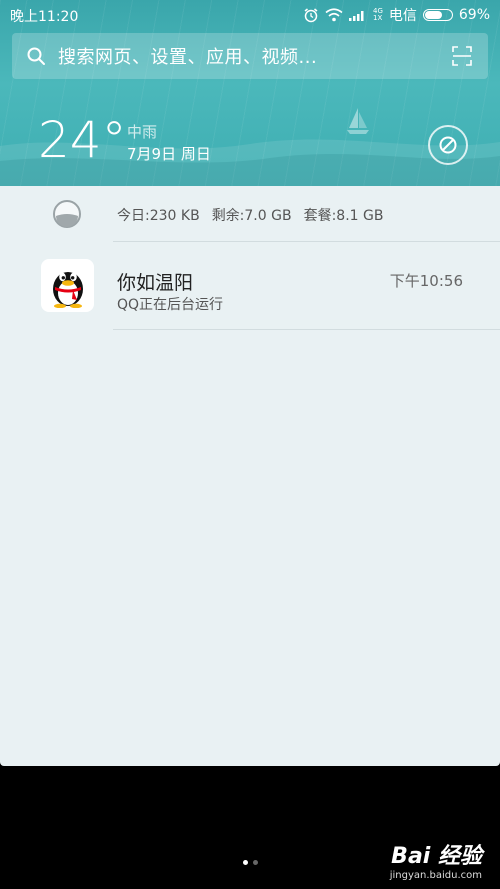  I want to click on signal-icon, so click(356, 16).